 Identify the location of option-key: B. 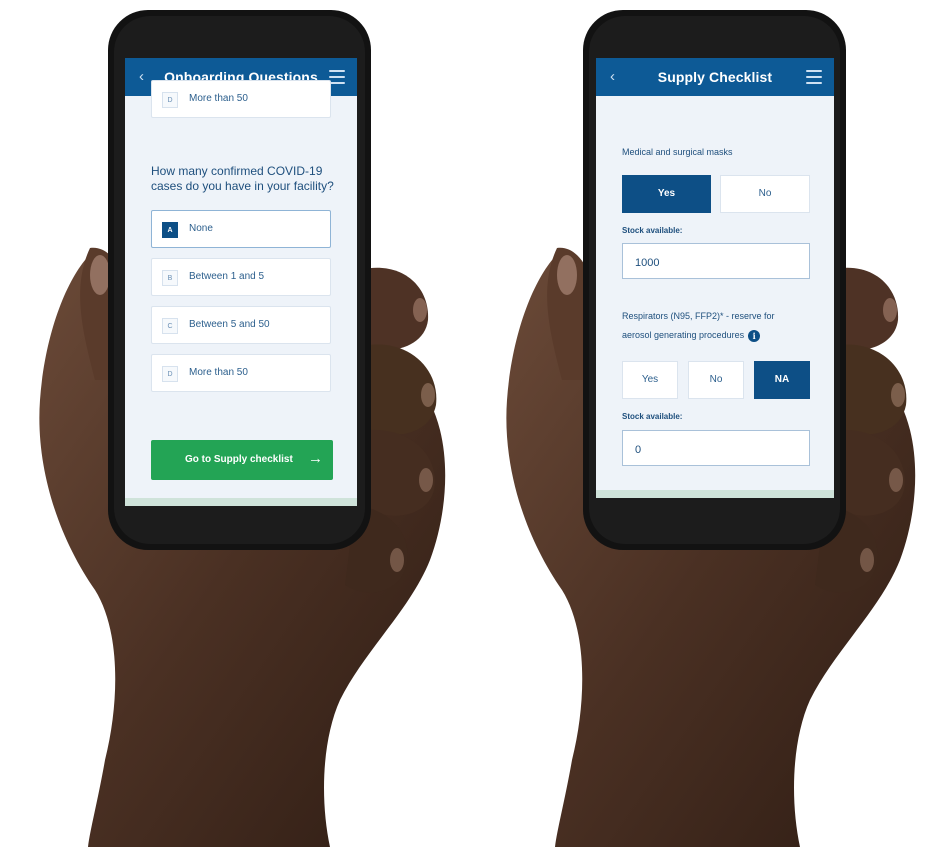
(170, 278).